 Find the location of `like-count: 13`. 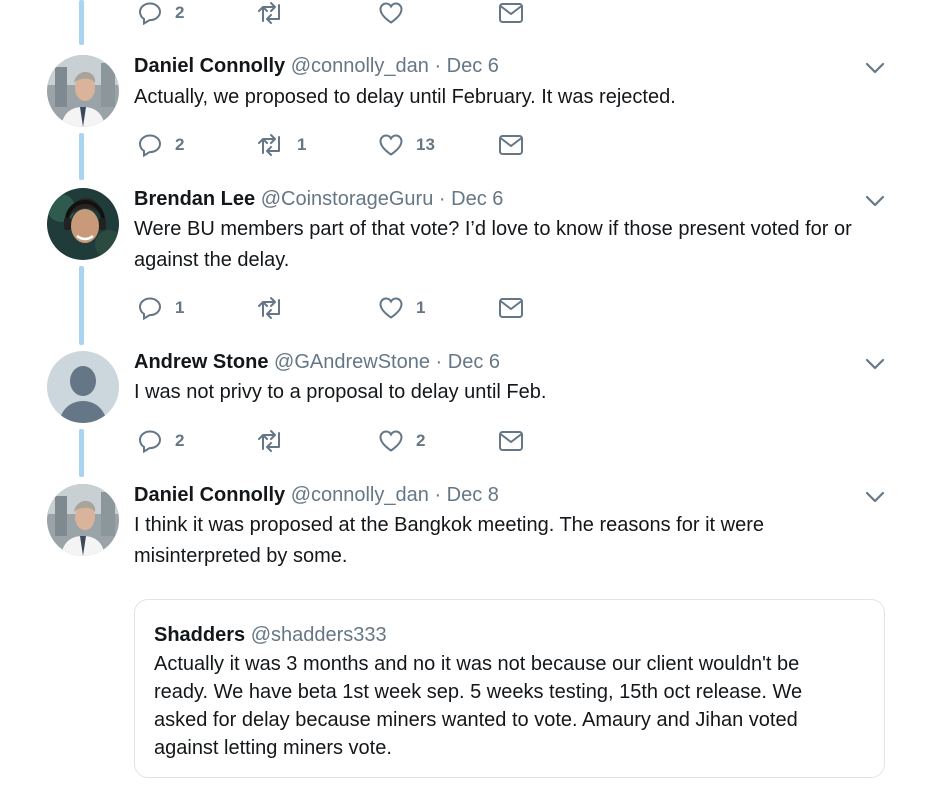

like-count: 13 is located at coordinates (425, 144).